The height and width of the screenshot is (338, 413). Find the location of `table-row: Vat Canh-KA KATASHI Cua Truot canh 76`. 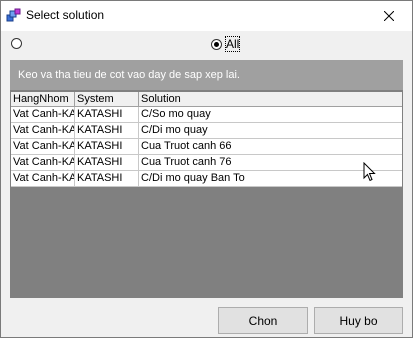

table-row: Vat Canh-KA KATASHI Cua Truot canh 76 is located at coordinates (206, 163).